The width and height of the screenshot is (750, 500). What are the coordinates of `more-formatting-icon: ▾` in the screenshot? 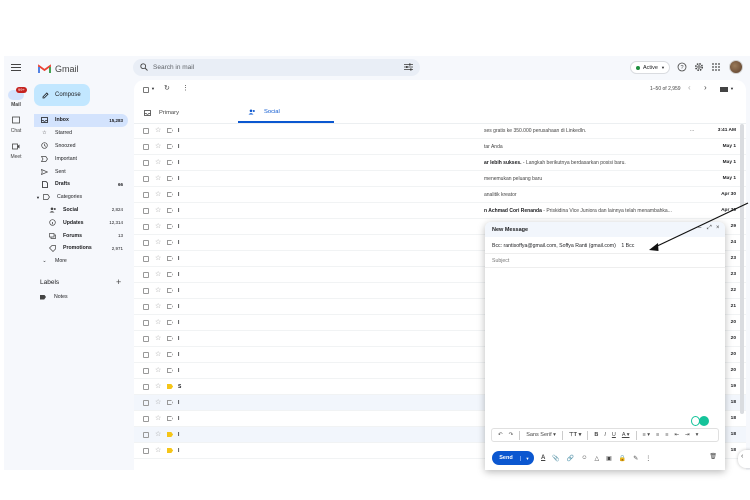 It's located at (697, 435).